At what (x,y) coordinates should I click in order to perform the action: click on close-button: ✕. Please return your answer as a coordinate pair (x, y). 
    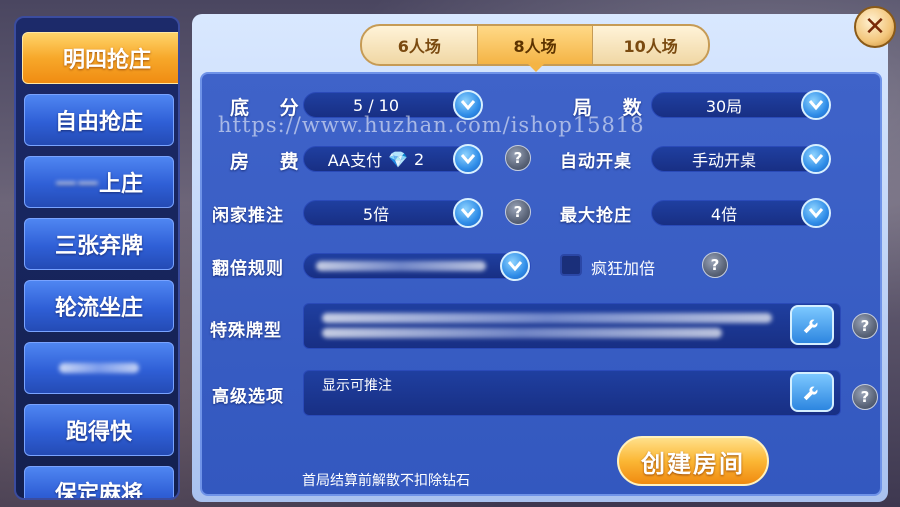
    Looking at the image, I should click on (875, 27).